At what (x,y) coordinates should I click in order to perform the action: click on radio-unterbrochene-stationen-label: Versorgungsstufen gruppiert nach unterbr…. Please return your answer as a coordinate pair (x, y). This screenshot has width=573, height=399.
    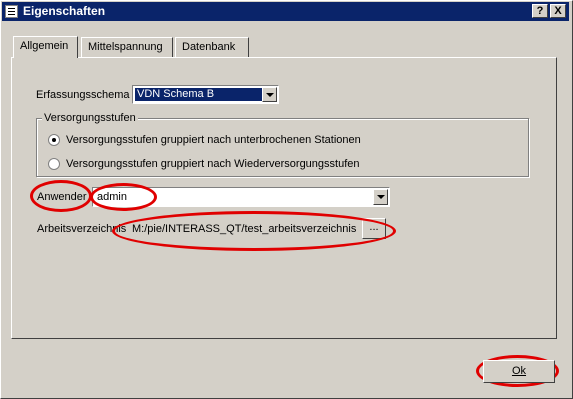
    Looking at the image, I should click on (213, 140).